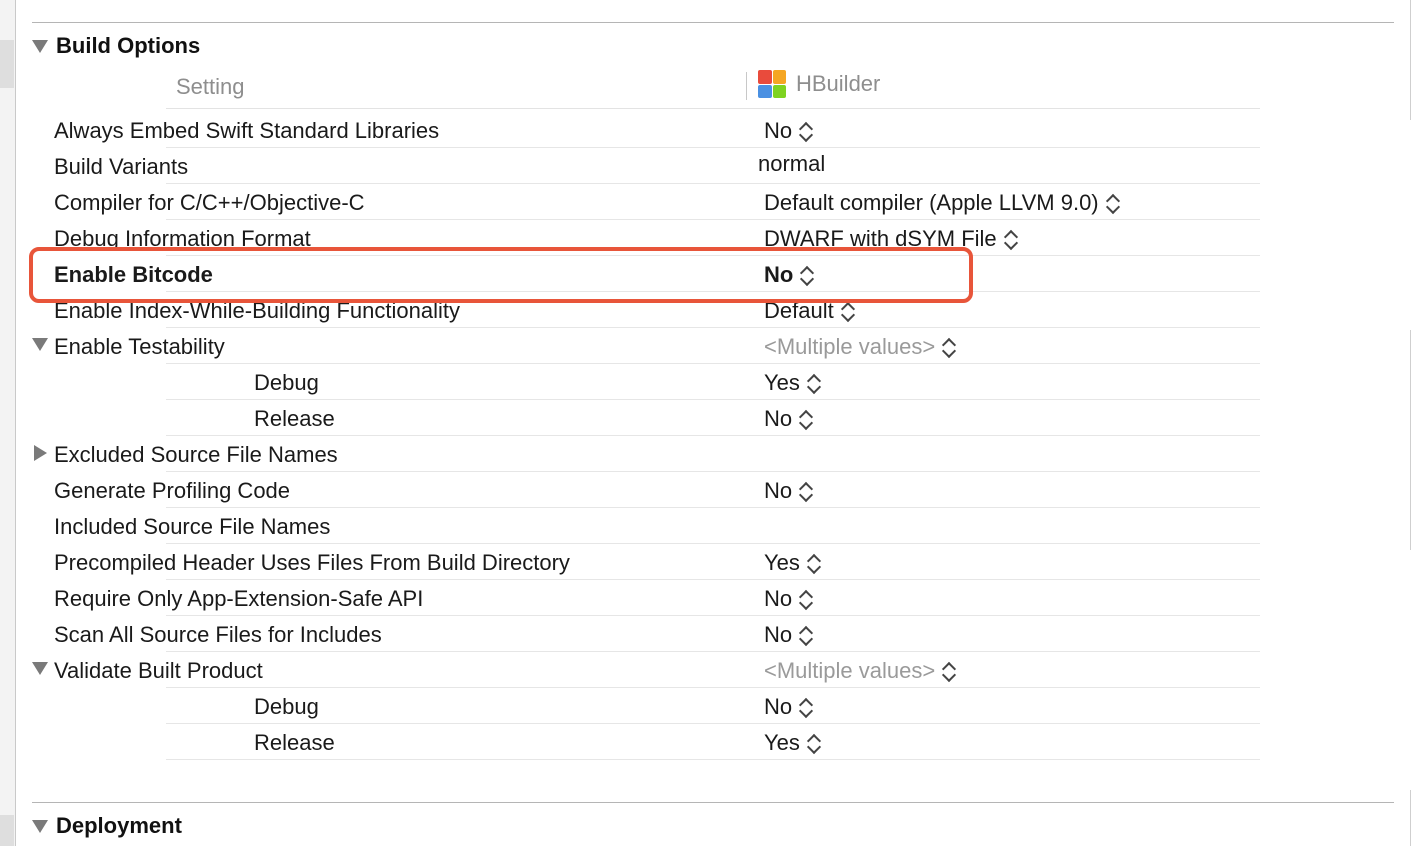 Image resolution: width=1422 pixels, height=846 pixels. Describe the element at coordinates (630, 598) in the screenshot. I see `setting-row: Require Only App-Extension-Safe API No` at that location.